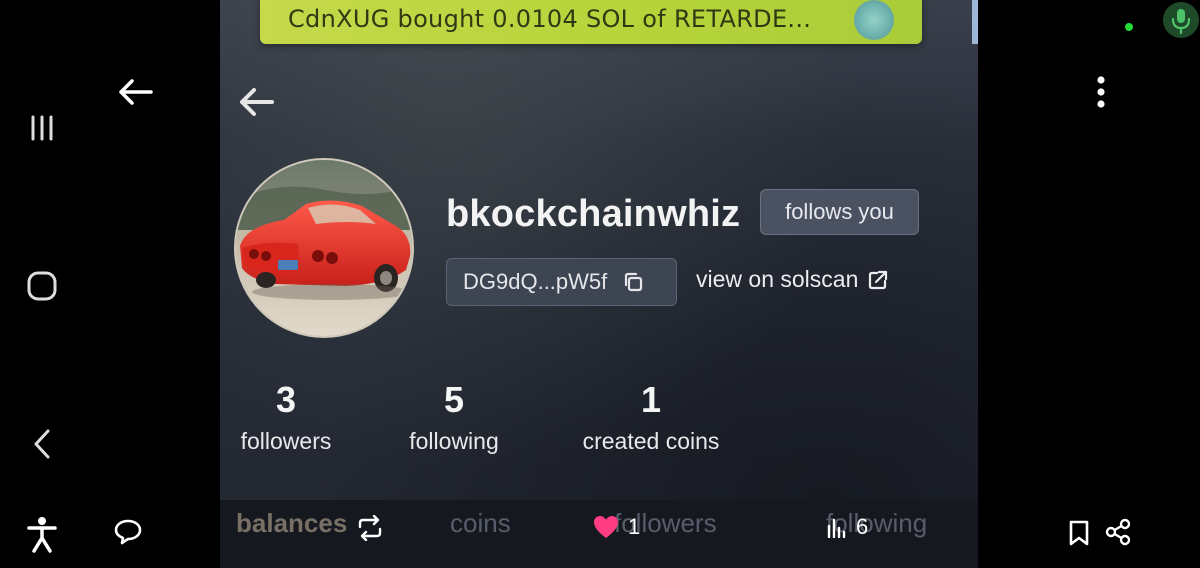  Describe the element at coordinates (1129, 27) in the screenshot. I see `status-dot-icon` at that location.